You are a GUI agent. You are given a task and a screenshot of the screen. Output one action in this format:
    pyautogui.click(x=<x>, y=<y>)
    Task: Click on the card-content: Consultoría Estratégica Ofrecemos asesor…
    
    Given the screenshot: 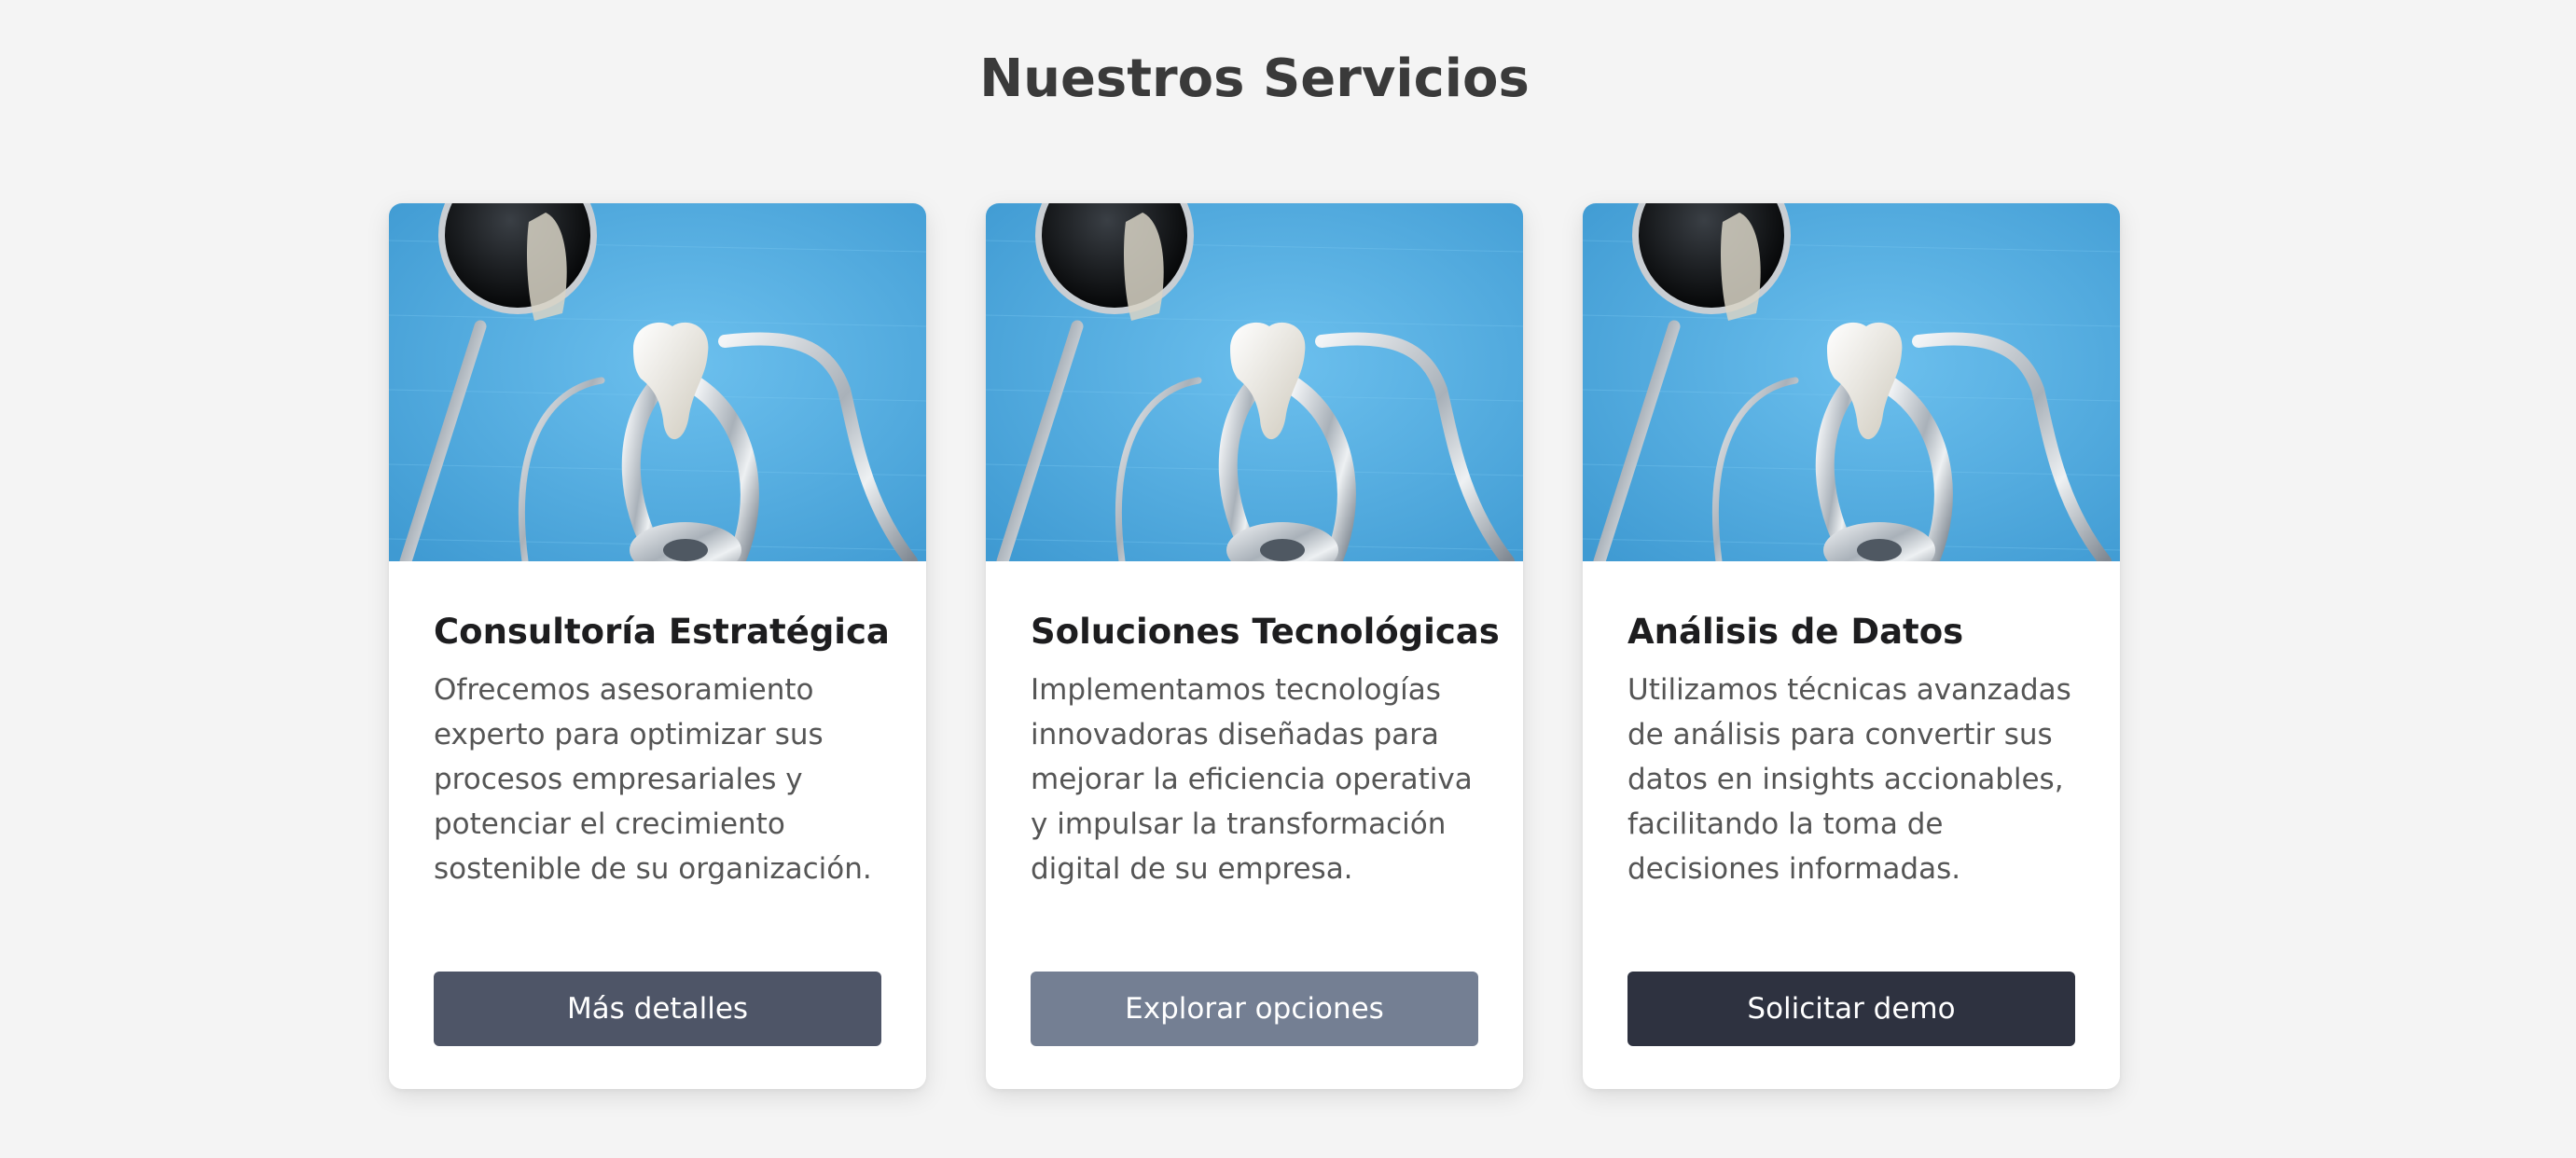 What is the action you would take?
    pyautogui.click(x=662, y=748)
    